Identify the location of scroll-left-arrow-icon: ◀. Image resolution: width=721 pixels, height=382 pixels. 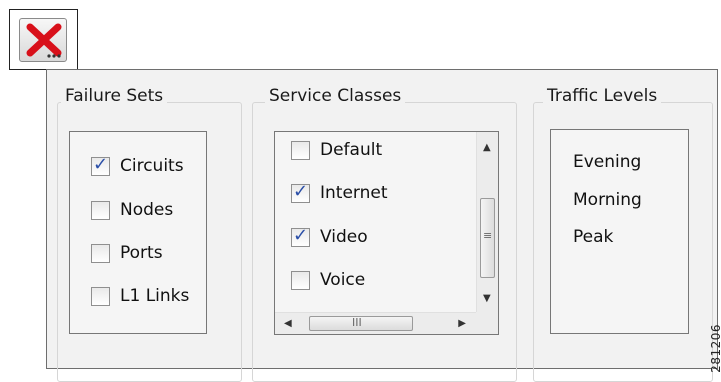
(288, 323).